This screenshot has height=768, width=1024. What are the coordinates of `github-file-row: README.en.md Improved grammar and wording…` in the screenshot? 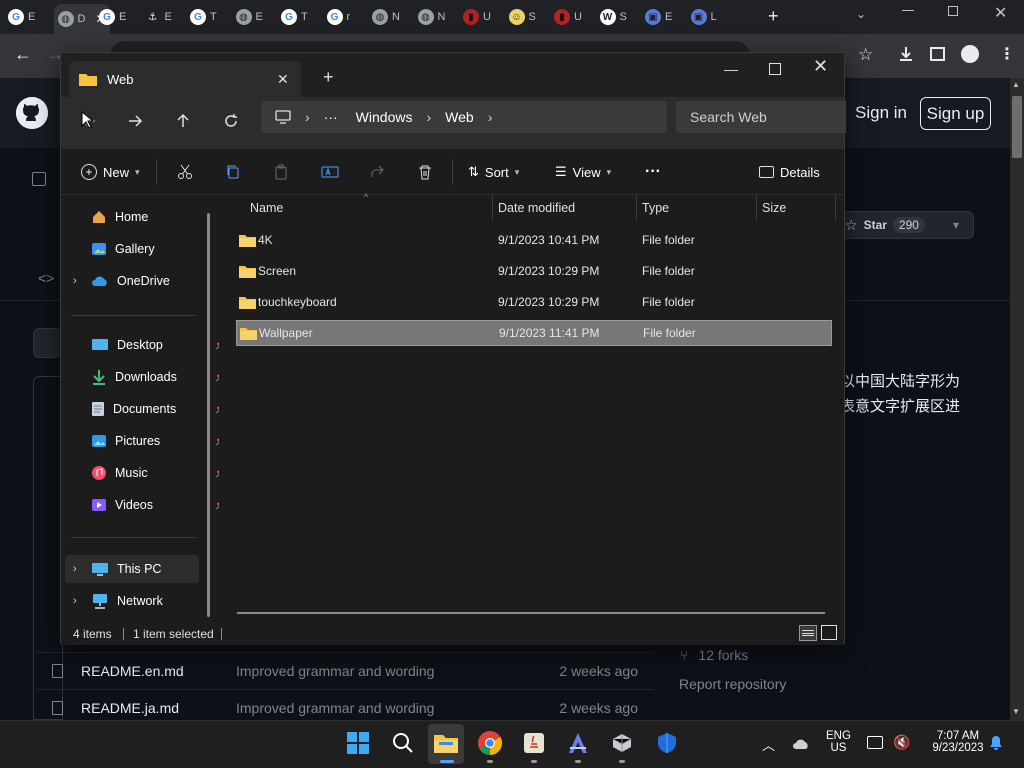 It's located at (345, 670).